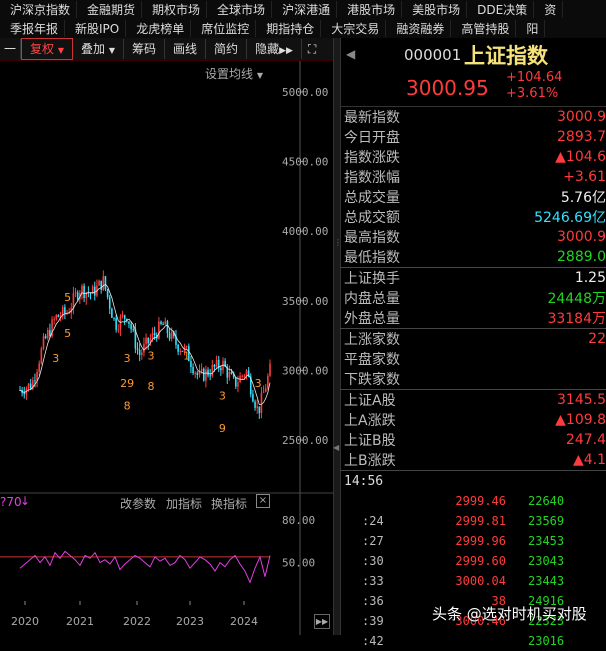 This screenshot has width=606, height=651. What do you see at coordinates (583, 198) in the screenshot?
I see `quote-value: 5.76亿` at bounding box center [583, 198].